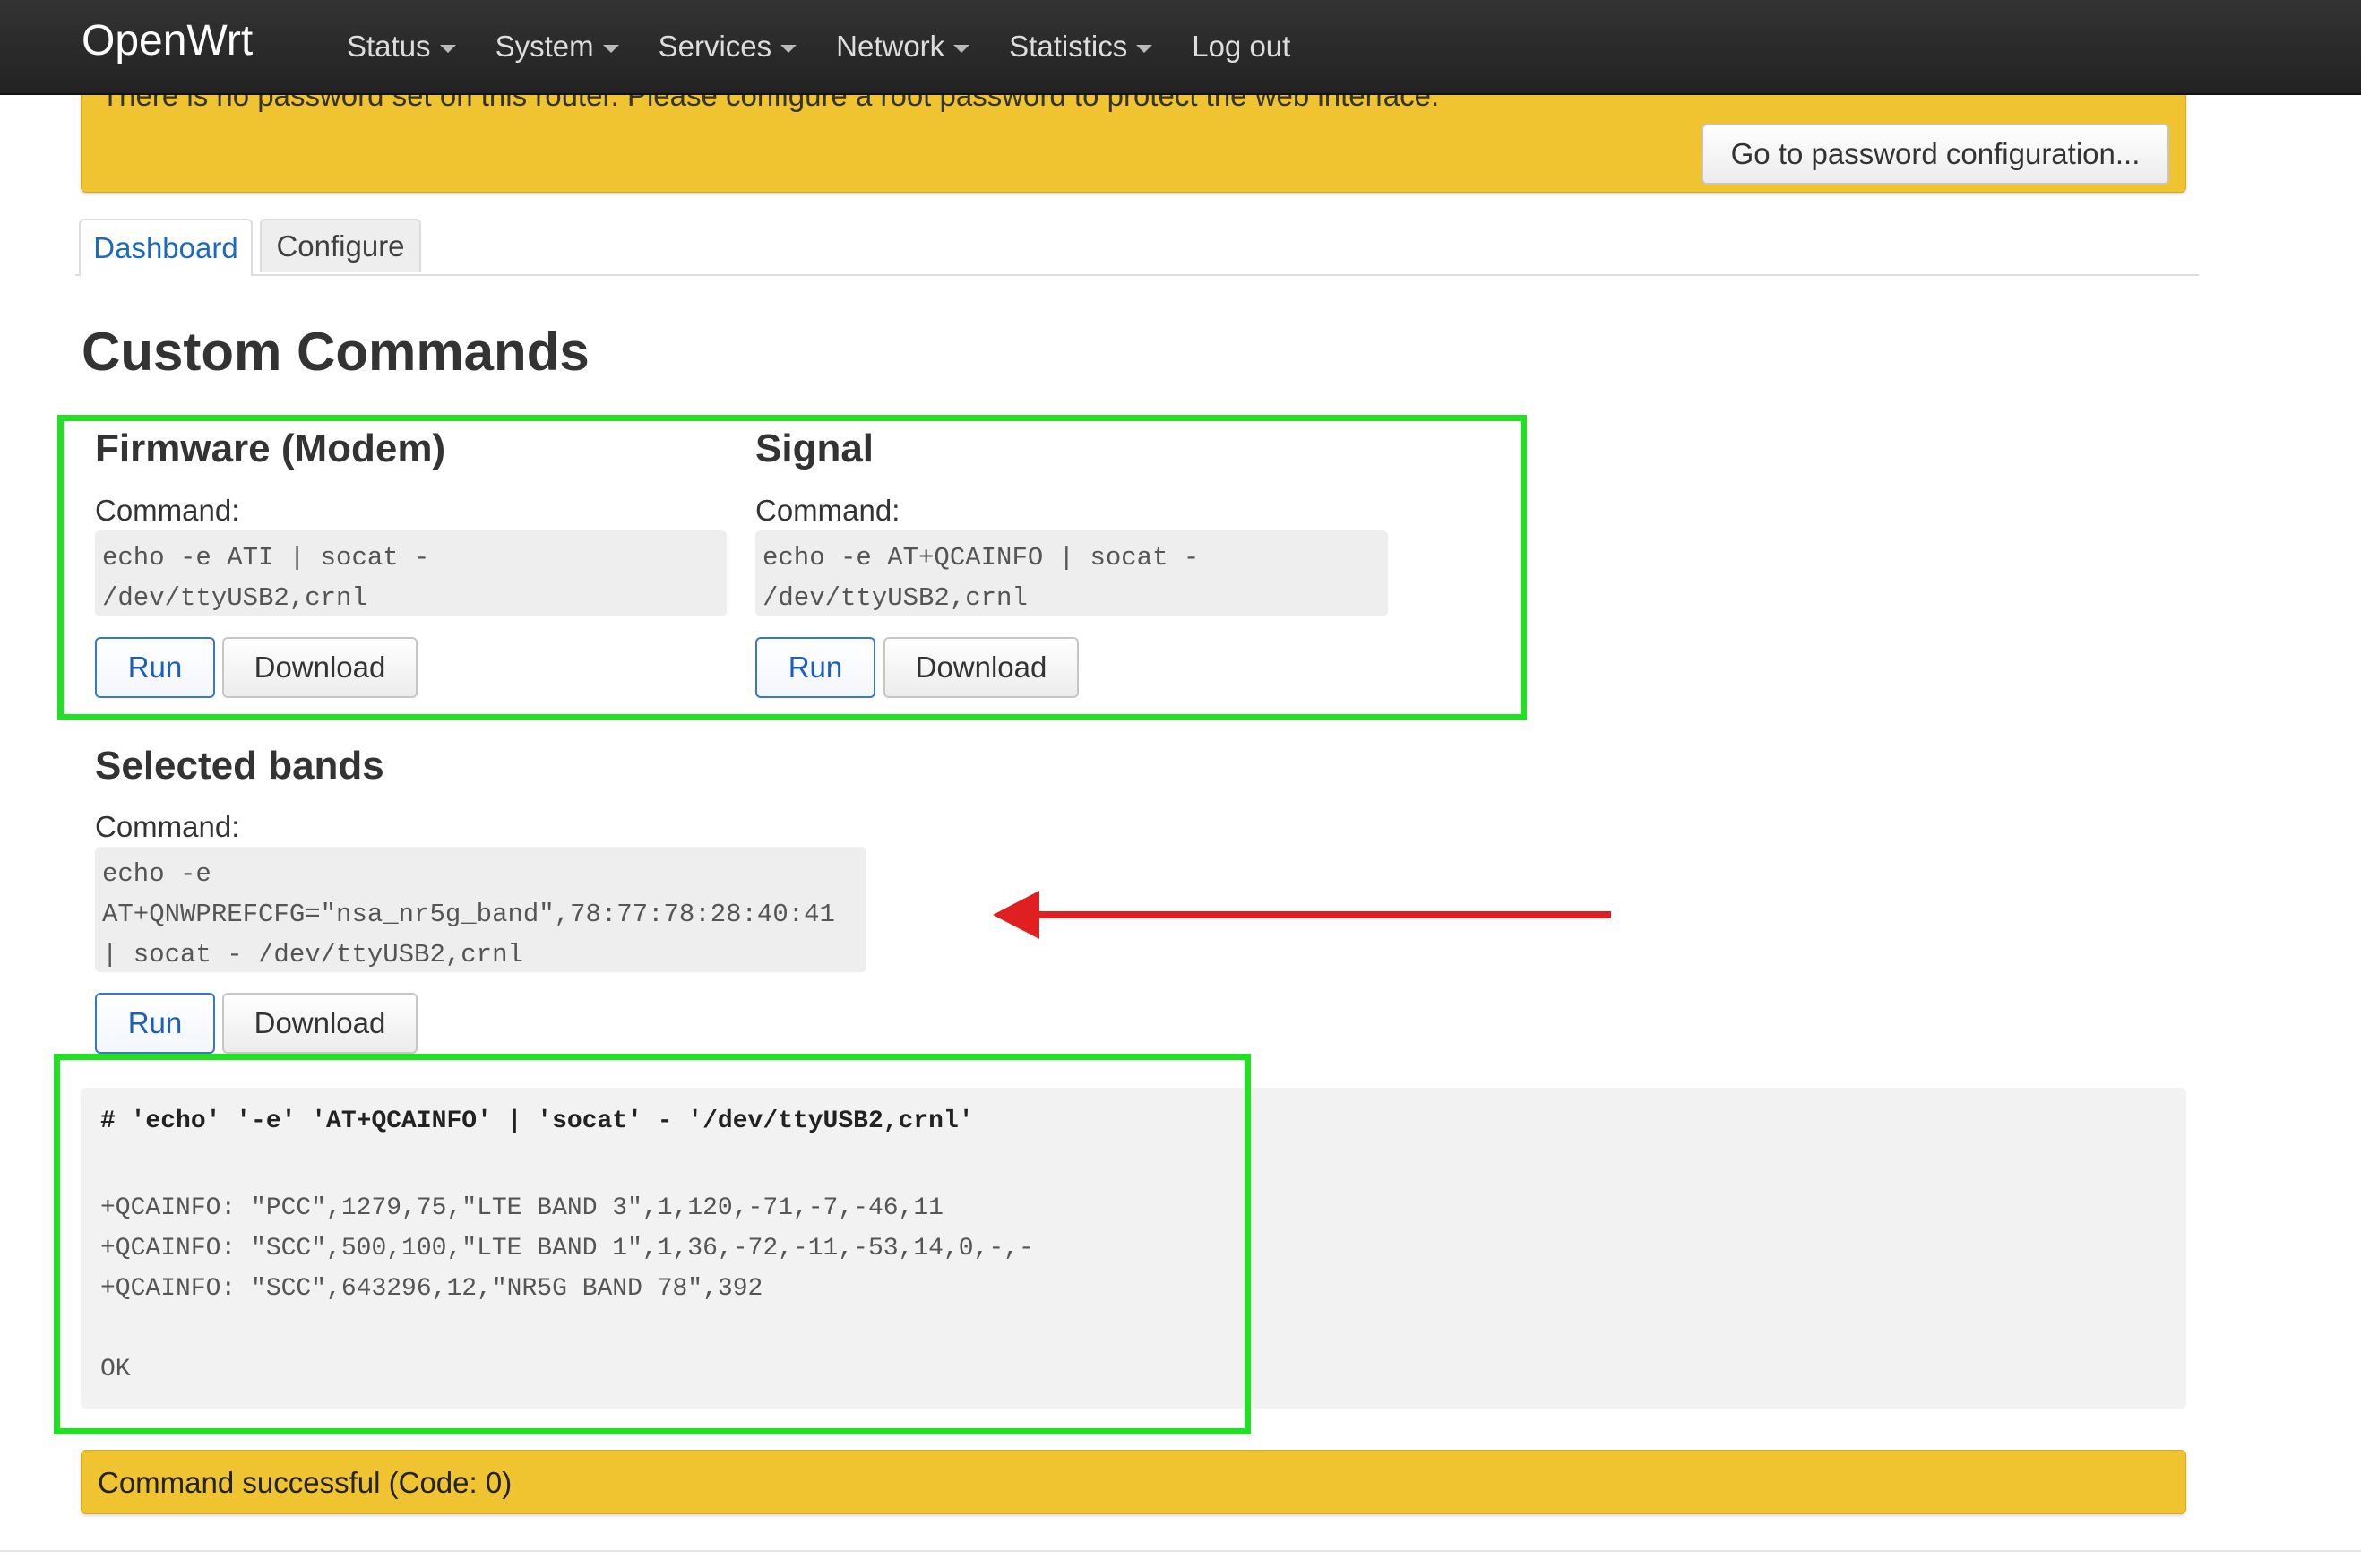  I want to click on menu-status-label: Status, so click(389, 46).